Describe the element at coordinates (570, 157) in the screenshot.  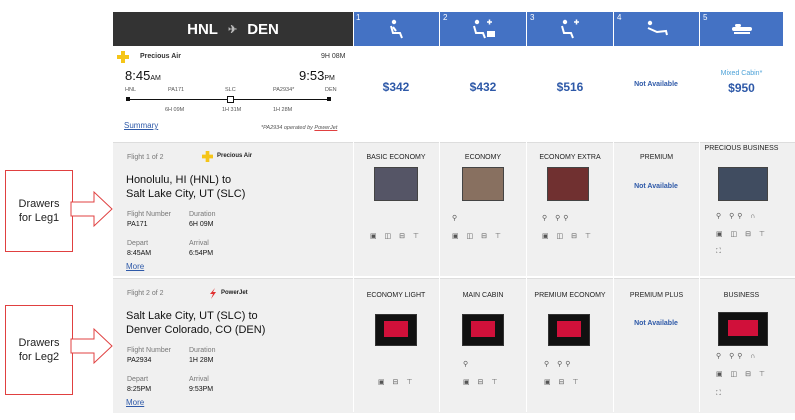
I see `leg1-cabin-3-name: ECONOMY EXTRA` at that location.